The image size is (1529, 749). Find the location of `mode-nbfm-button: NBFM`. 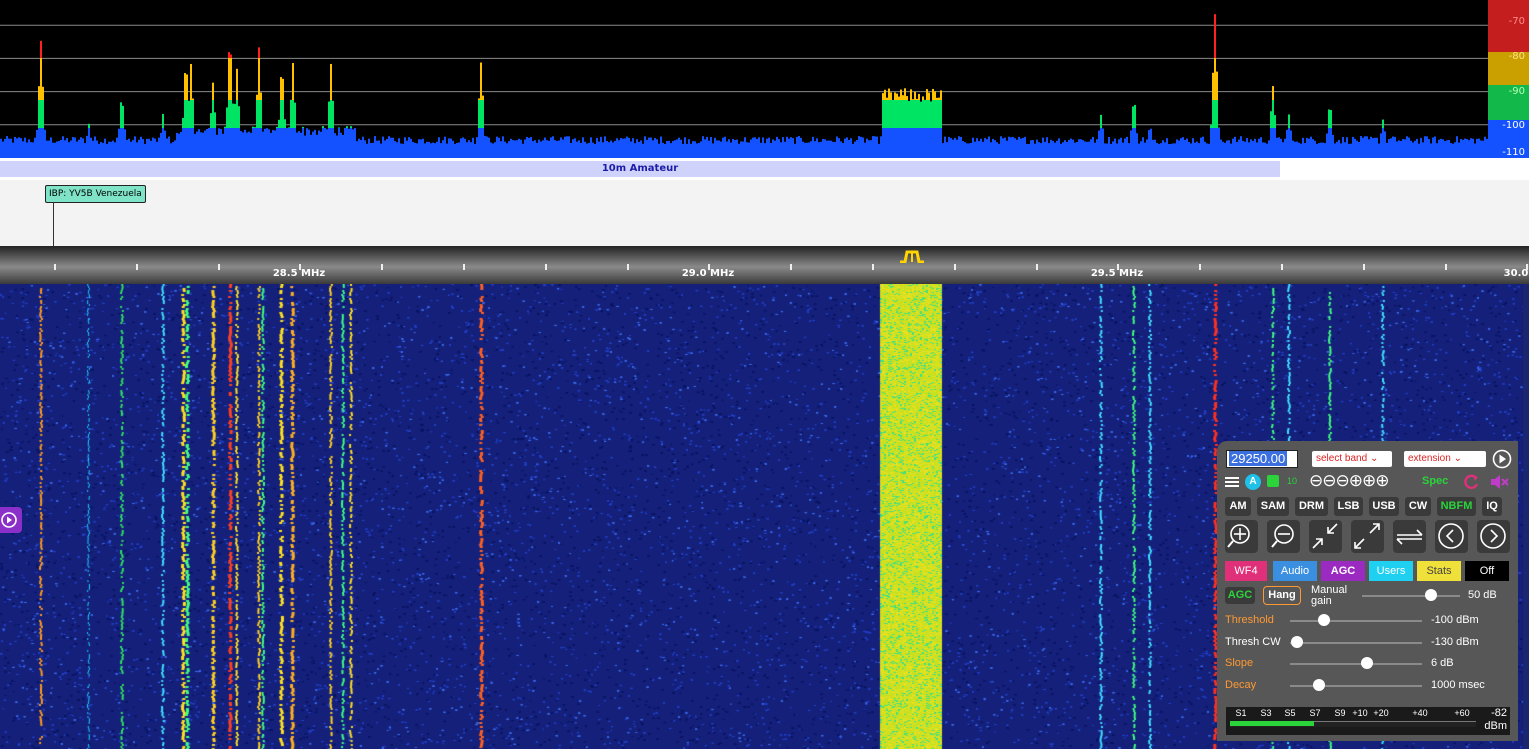

mode-nbfm-button: NBFM is located at coordinates (1456, 506).